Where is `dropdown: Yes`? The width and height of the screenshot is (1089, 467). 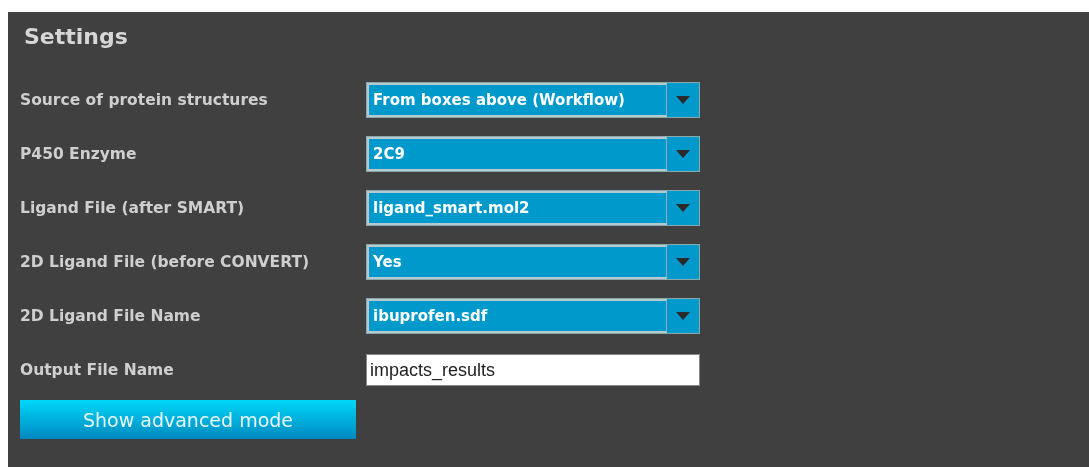 dropdown: Yes is located at coordinates (533, 262).